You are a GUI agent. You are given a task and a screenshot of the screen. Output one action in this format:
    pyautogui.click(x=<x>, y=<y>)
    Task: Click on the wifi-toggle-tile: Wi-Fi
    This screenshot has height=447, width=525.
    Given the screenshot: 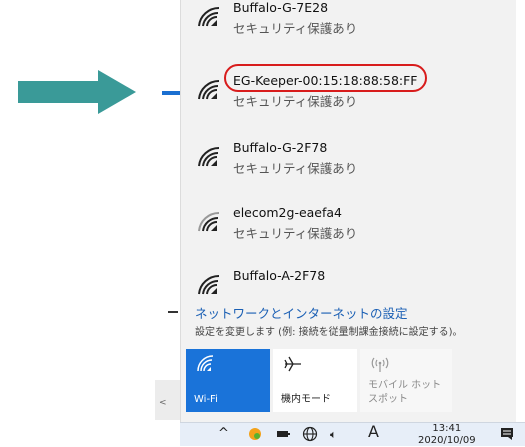 What is the action you would take?
    pyautogui.click(x=228, y=380)
    